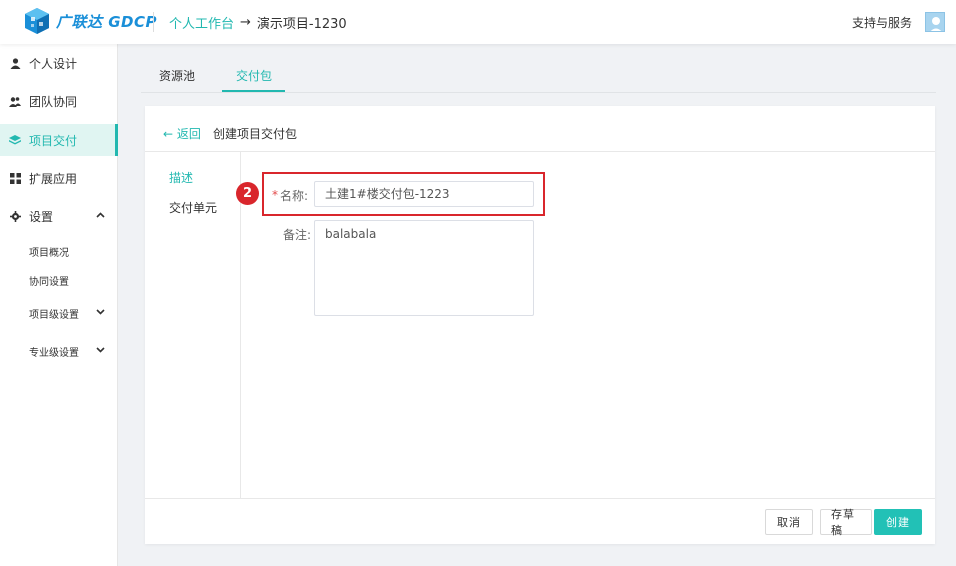 This screenshot has height=566, width=956. I want to click on sidebar-item-personal-design: 个人设计, so click(59, 63).